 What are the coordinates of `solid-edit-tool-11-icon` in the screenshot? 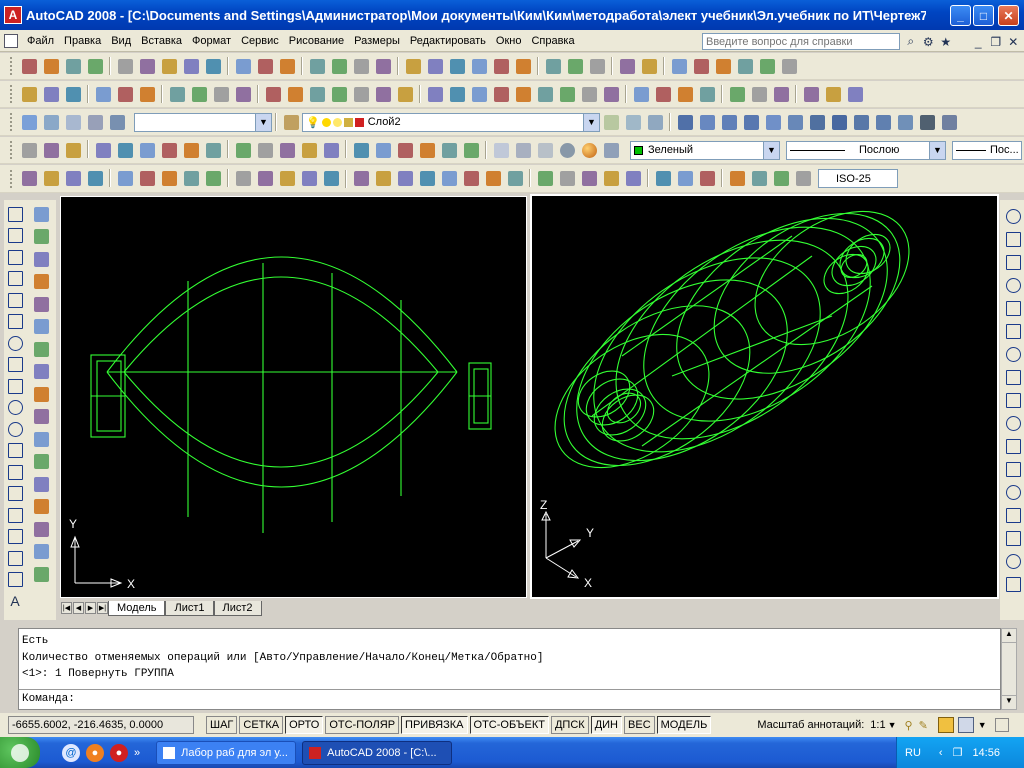 It's located at (265, 150).